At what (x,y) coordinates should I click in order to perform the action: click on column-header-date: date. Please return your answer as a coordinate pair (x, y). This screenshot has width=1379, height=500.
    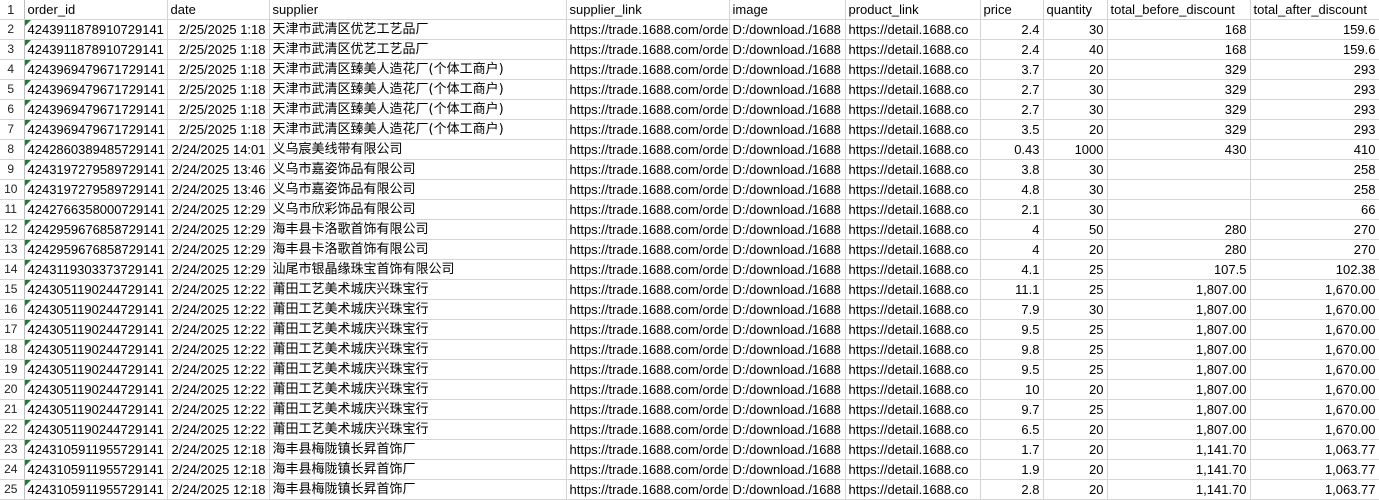
    Looking at the image, I should click on (218, 10).